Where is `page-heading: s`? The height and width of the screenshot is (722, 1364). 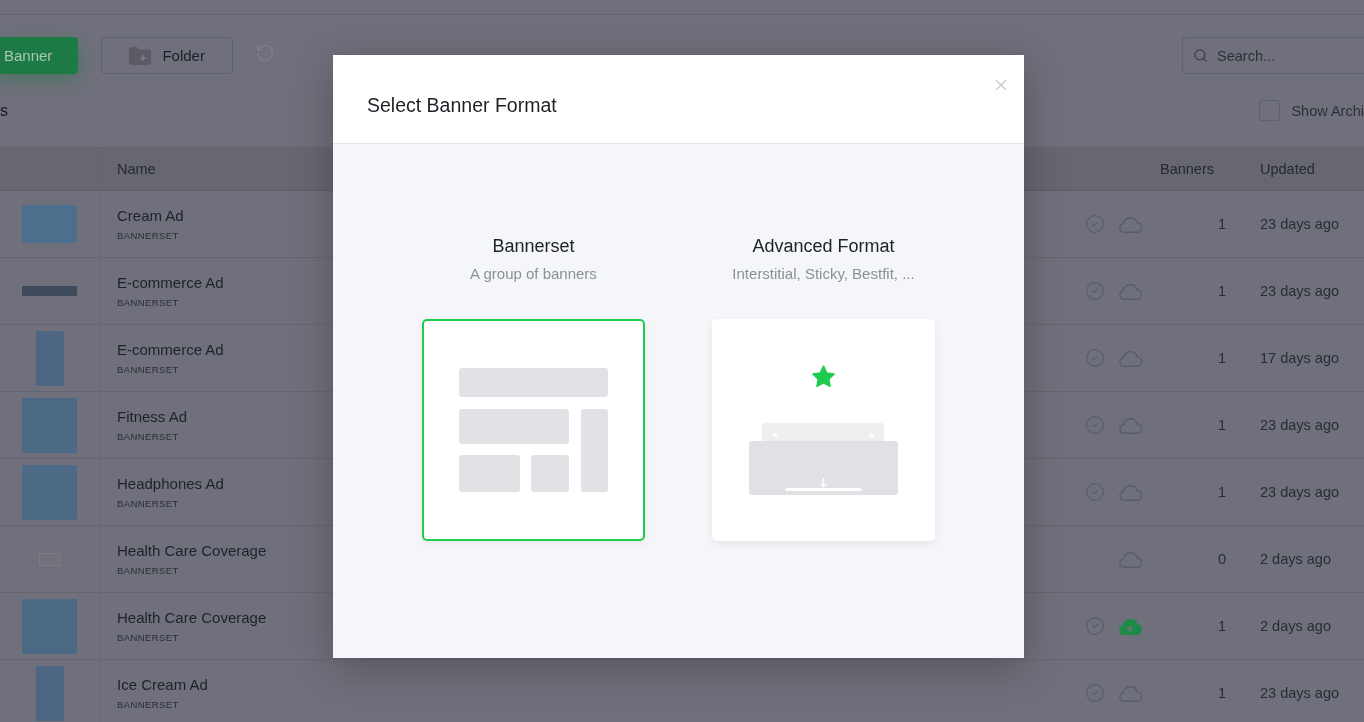 page-heading: s is located at coordinates (4, 110).